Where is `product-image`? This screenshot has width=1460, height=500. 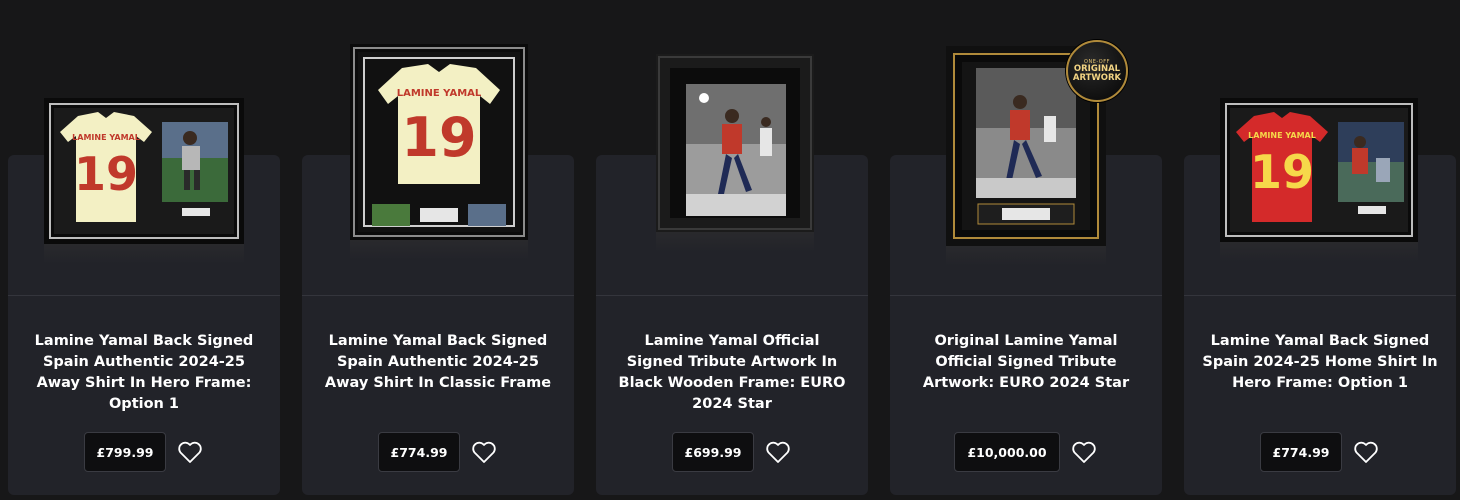 product-image is located at coordinates (735, 143).